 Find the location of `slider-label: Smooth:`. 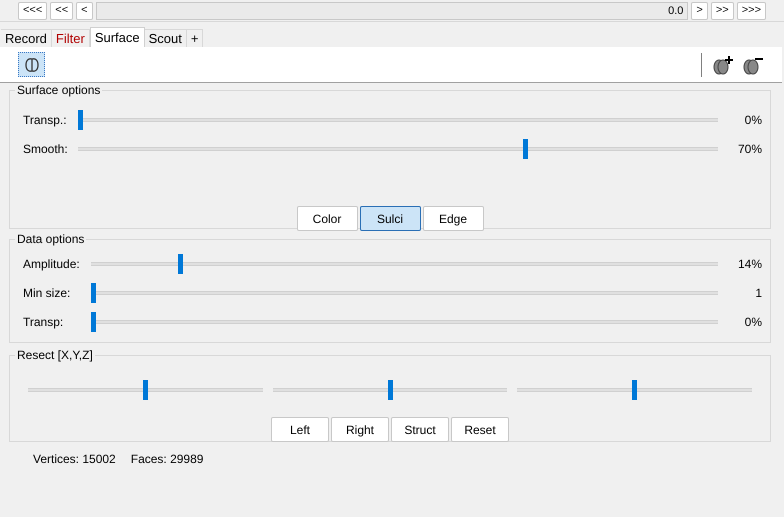

slider-label: Smooth: is located at coordinates (46, 149).